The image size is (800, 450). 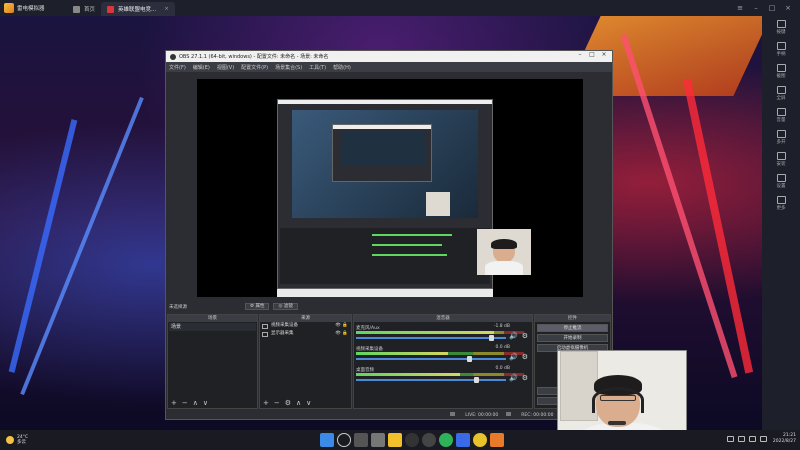 I want to click on sidebar-item: 按键, so click(x=781, y=27).